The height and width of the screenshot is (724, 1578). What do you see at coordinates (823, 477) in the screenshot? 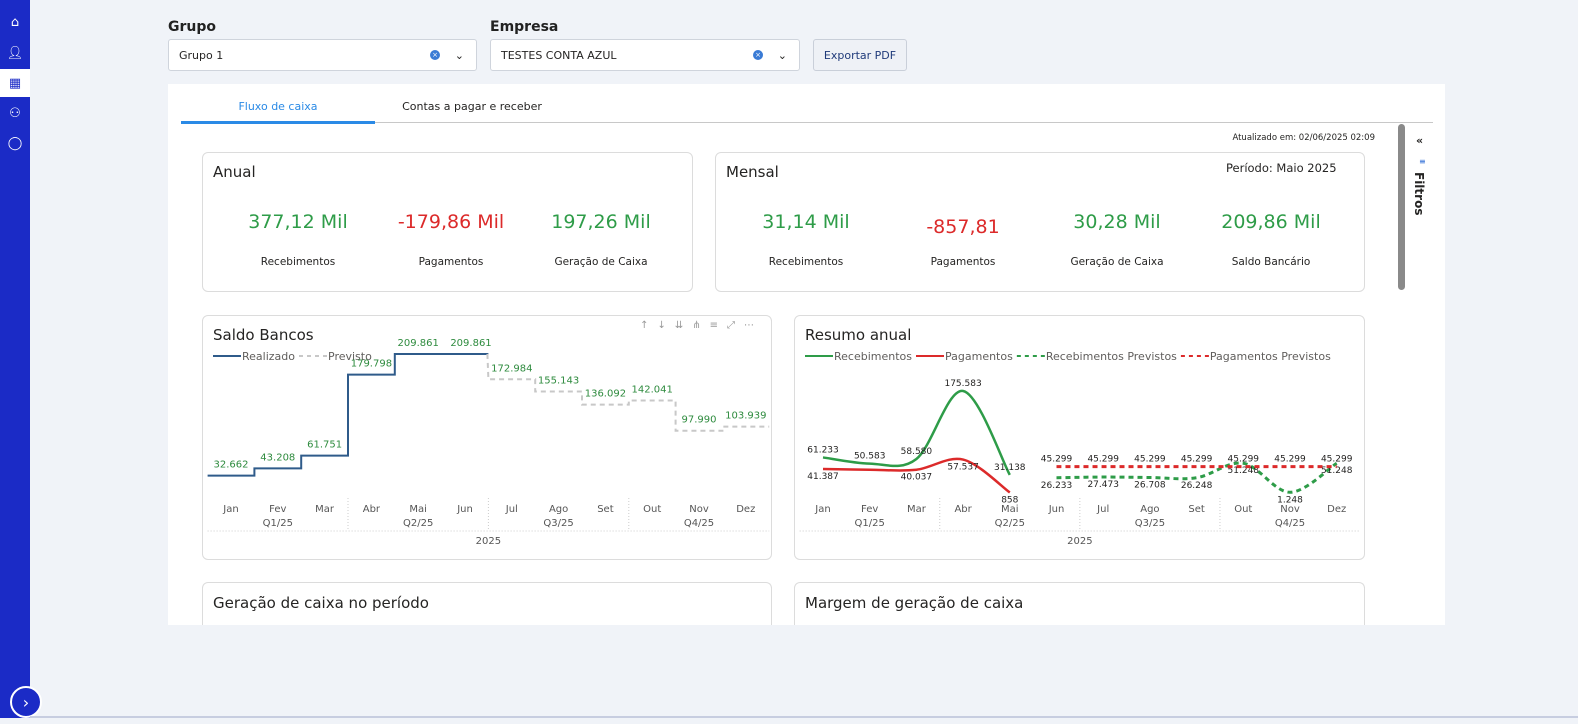
I see `data-label: 41.387` at bounding box center [823, 477].